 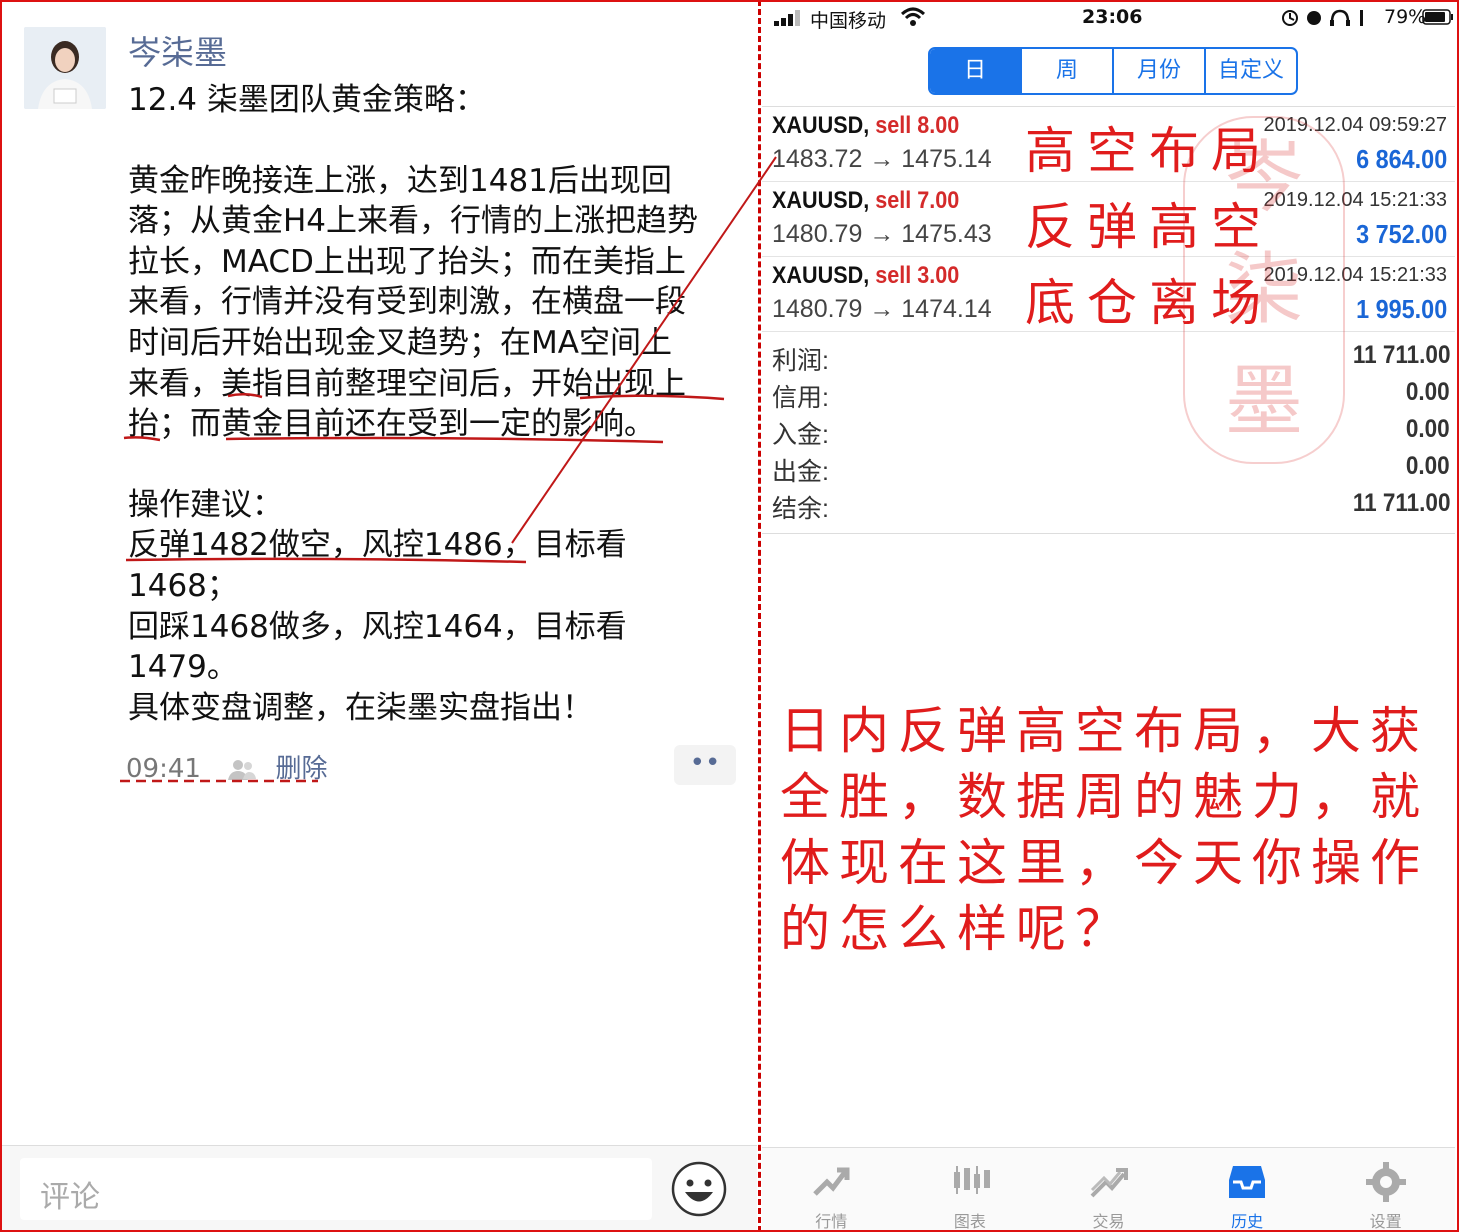 What do you see at coordinates (413, 221) in the screenshot?
I see `post-line: 落；从黄金H4上来看，行情的上涨把趋势` at bounding box center [413, 221].